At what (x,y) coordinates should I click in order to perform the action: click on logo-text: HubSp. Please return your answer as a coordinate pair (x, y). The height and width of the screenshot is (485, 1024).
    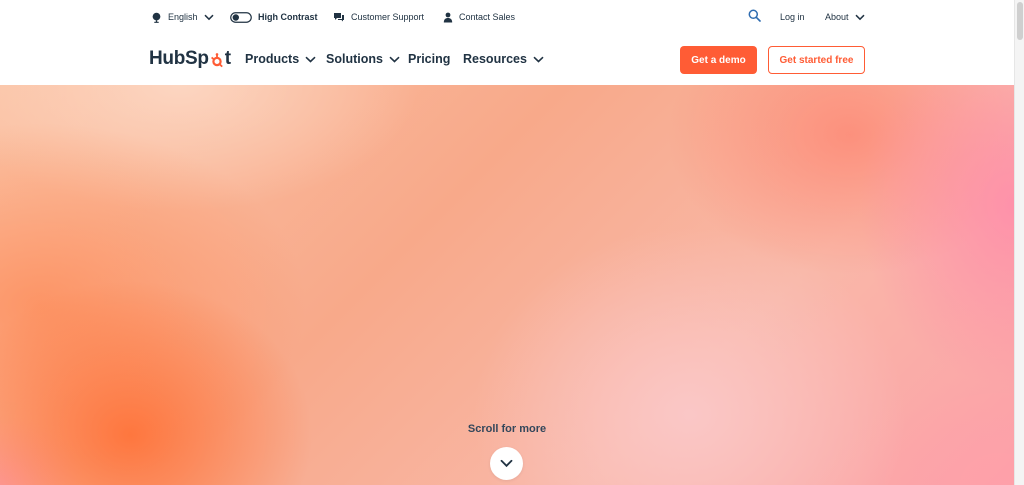
    Looking at the image, I should click on (179, 58).